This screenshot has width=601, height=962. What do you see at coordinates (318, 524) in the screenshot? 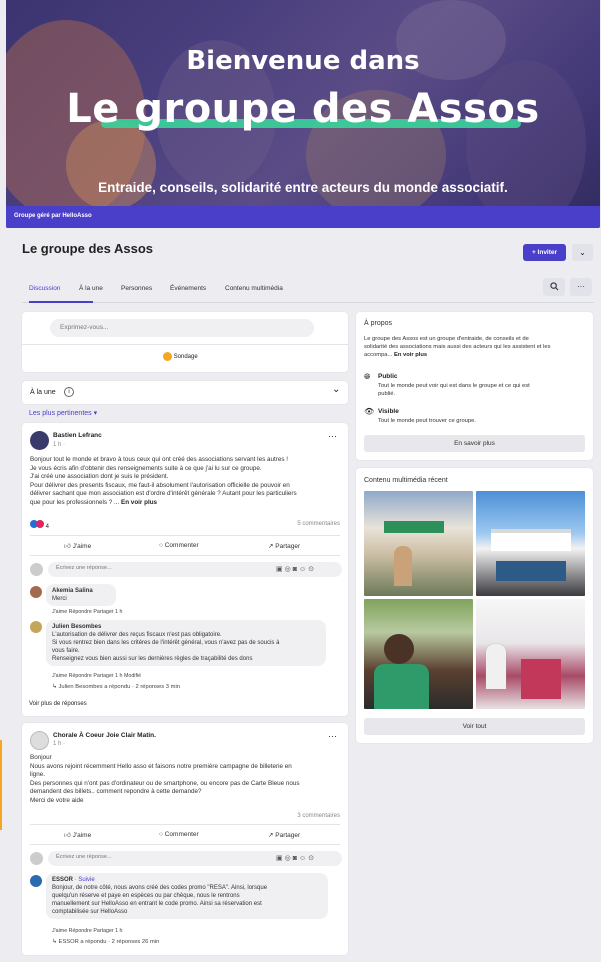
I see `comments-count: 5 commentaires` at bounding box center [318, 524].